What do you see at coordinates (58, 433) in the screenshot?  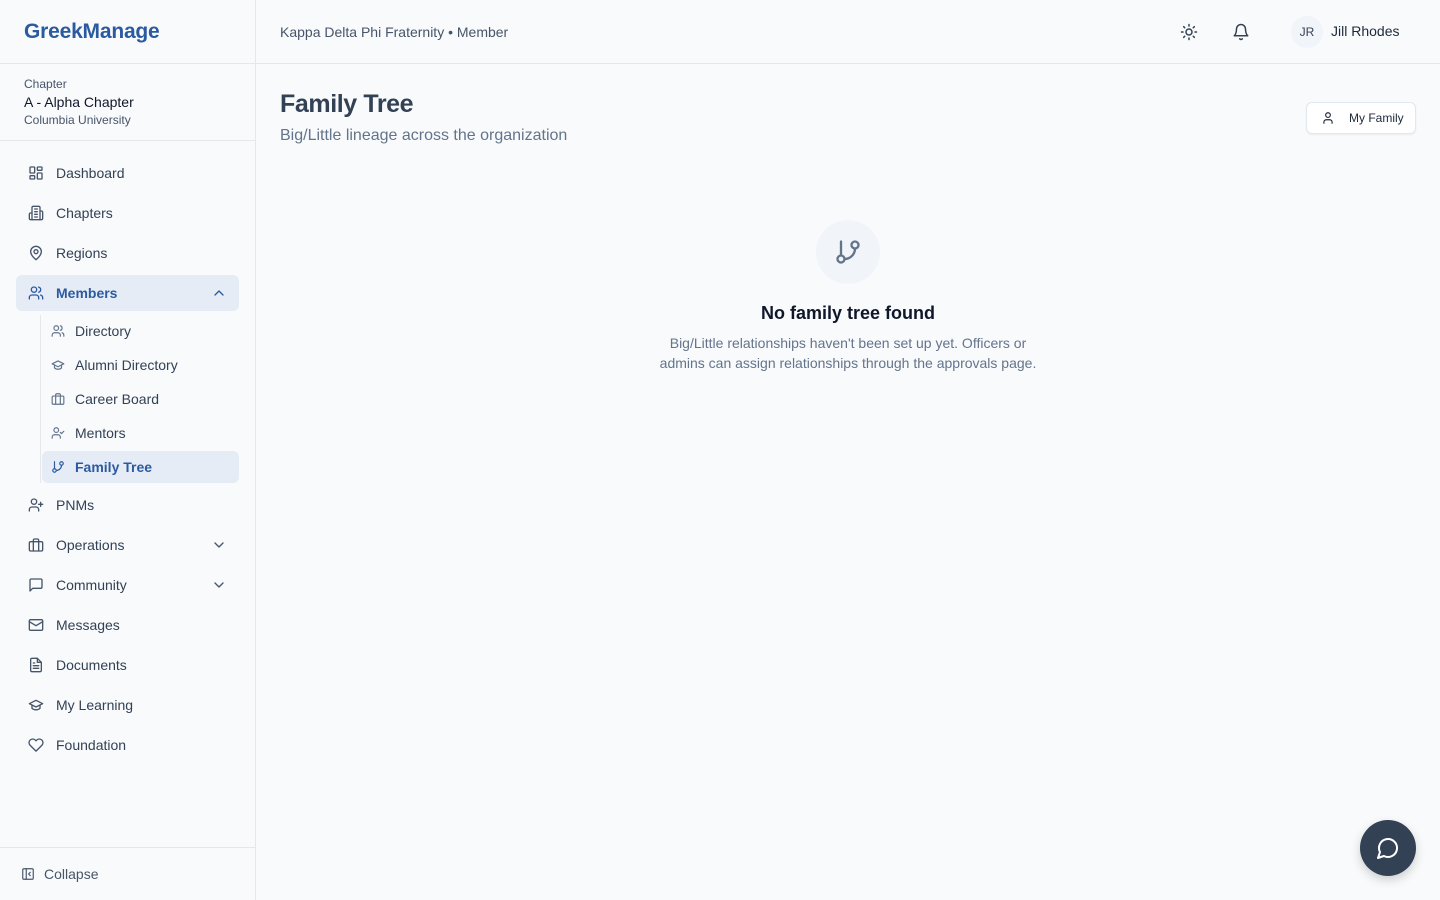 I see `user-check-icon` at bounding box center [58, 433].